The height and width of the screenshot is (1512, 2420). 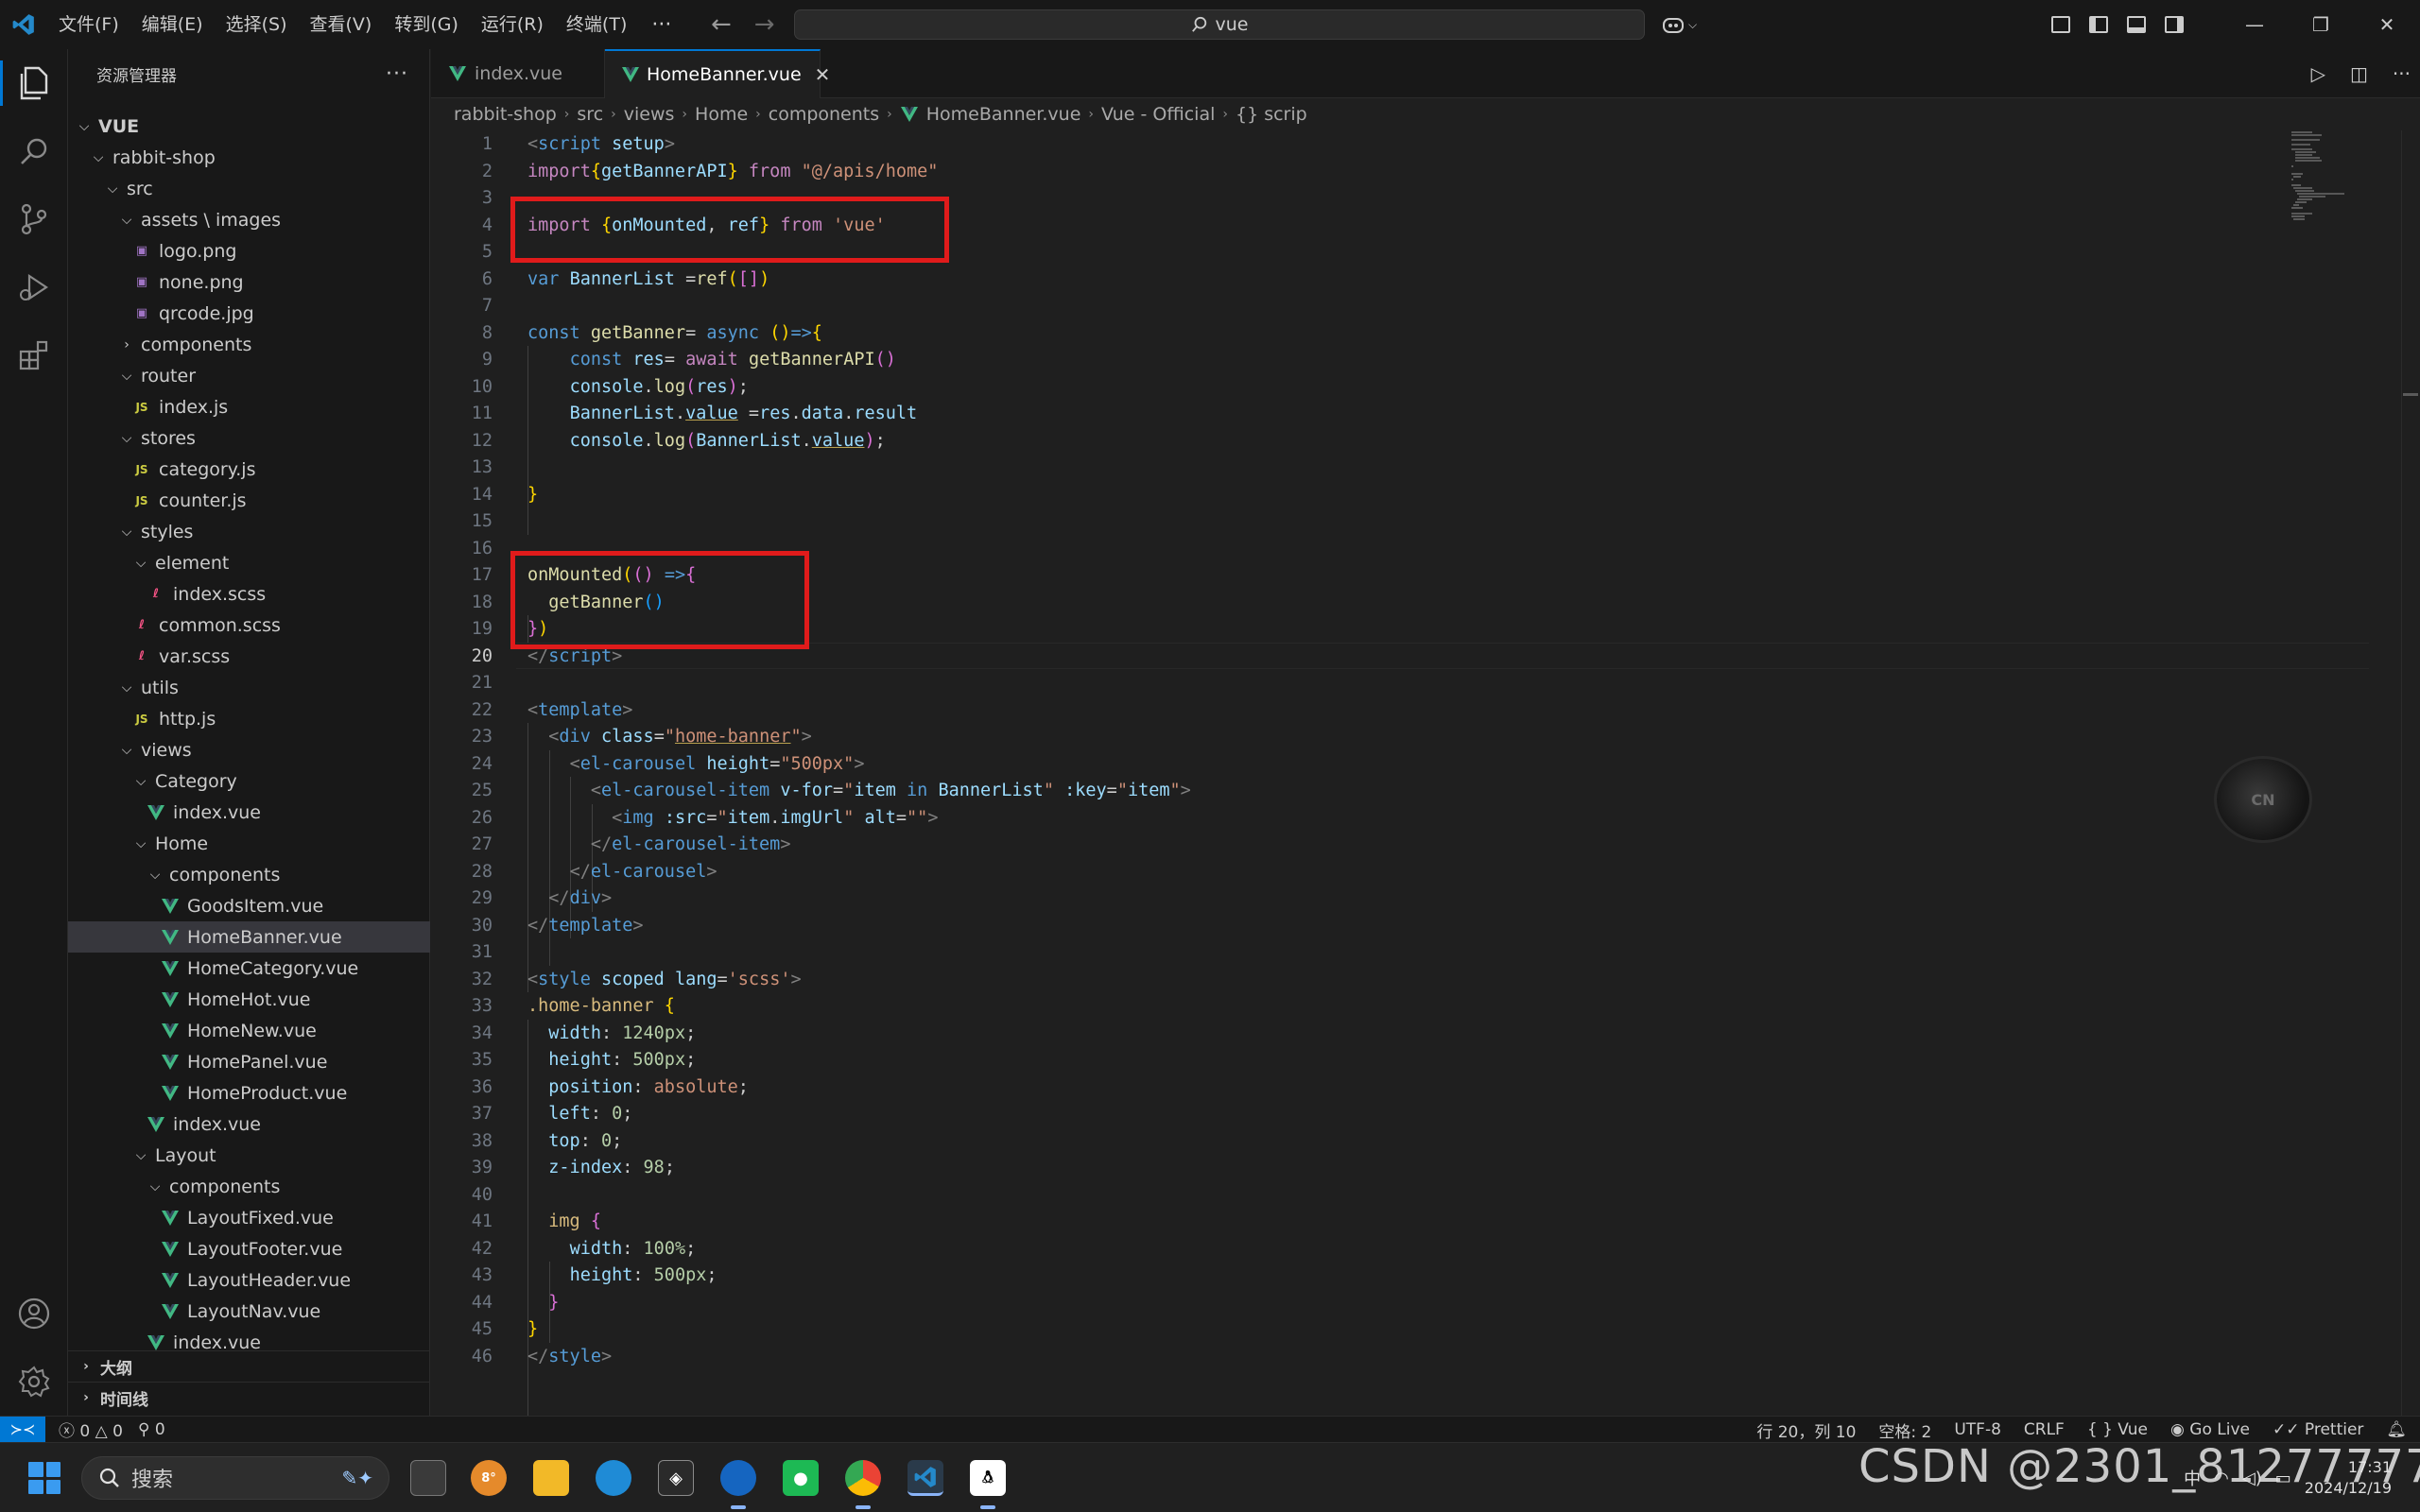 I want to click on run-icon: ▷, so click(x=2318, y=73).